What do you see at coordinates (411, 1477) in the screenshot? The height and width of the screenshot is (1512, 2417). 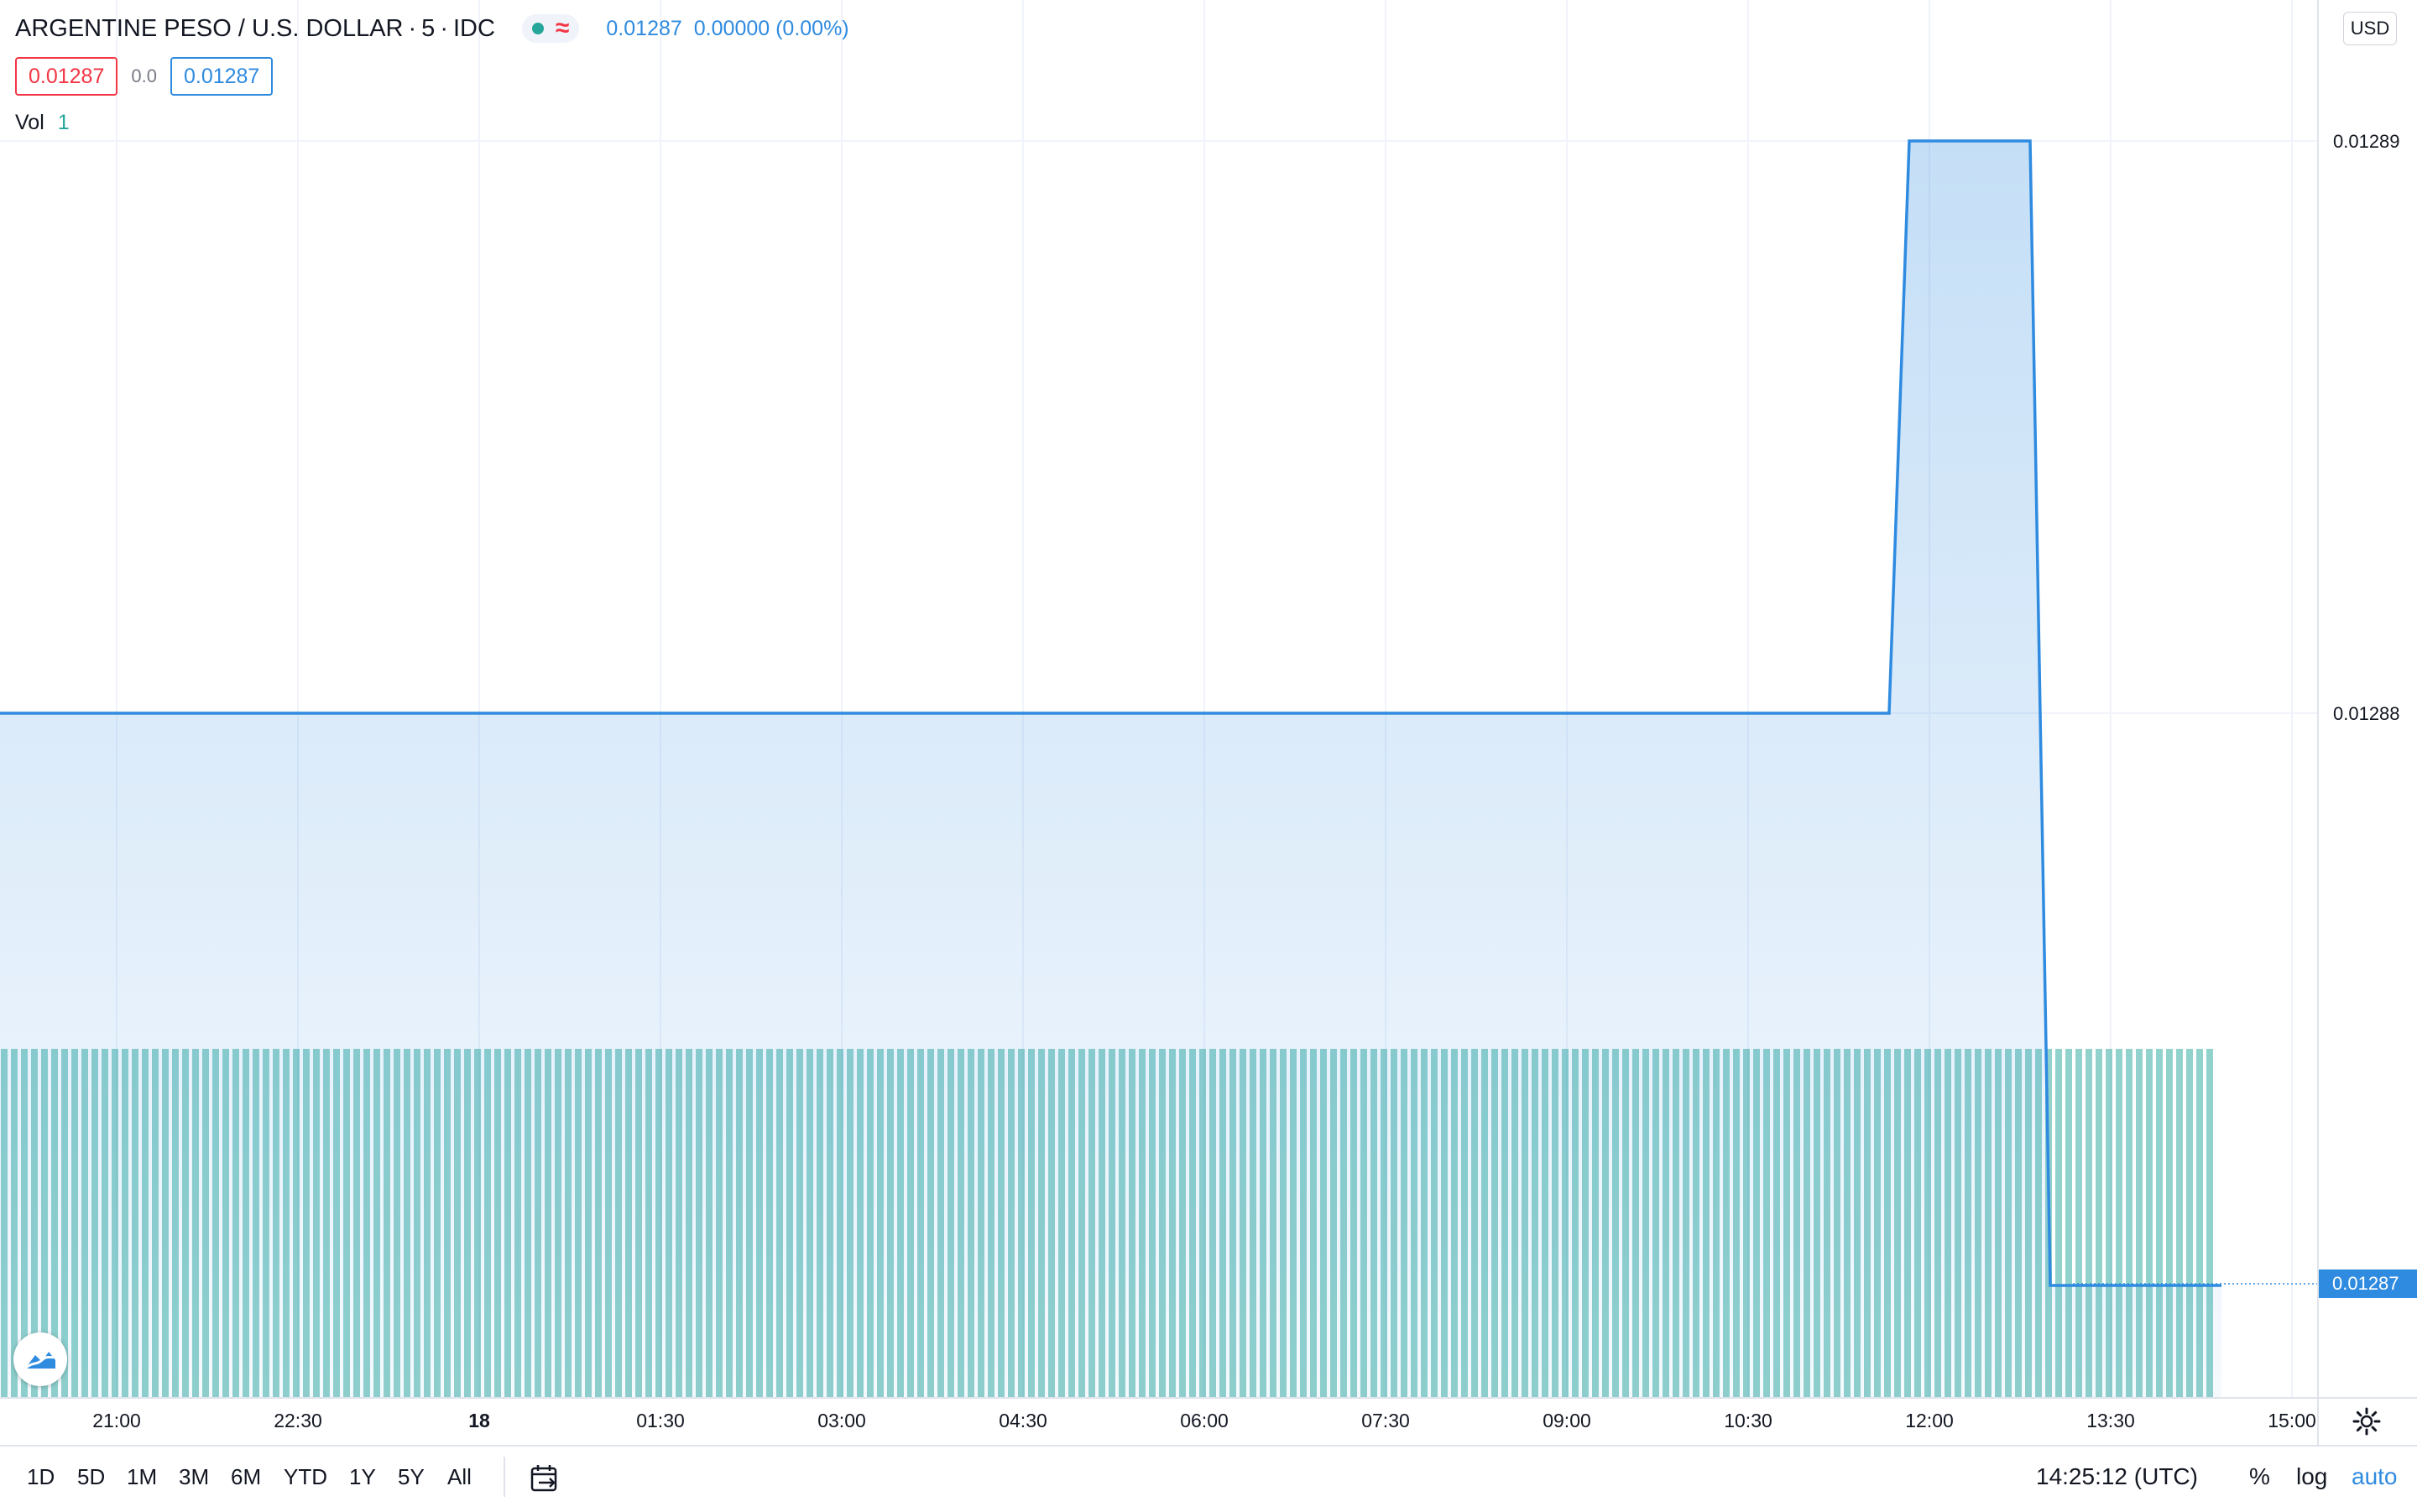 I see `range-button-5y: 5Y` at bounding box center [411, 1477].